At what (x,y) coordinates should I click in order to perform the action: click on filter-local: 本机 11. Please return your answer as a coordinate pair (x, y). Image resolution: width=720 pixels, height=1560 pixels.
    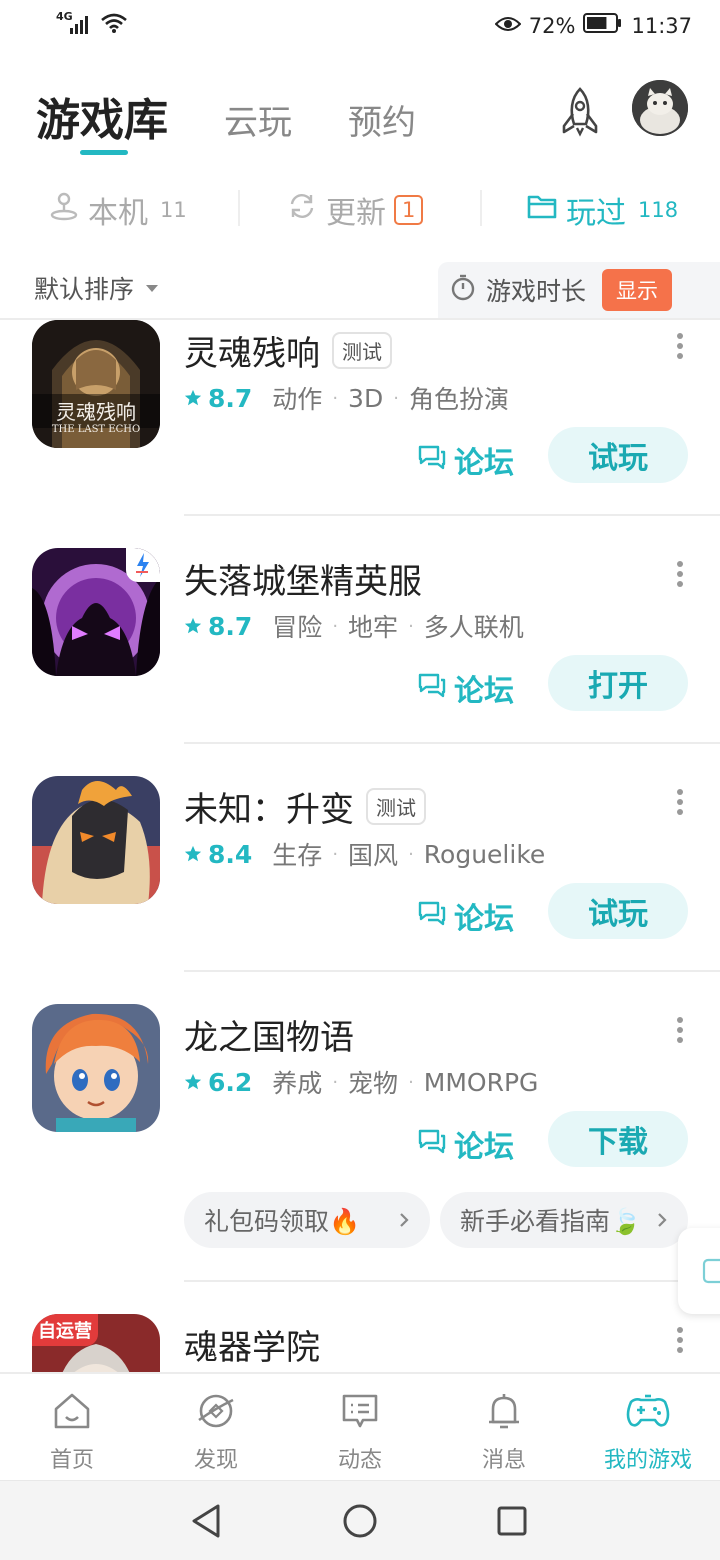
    Looking at the image, I should click on (117, 210).